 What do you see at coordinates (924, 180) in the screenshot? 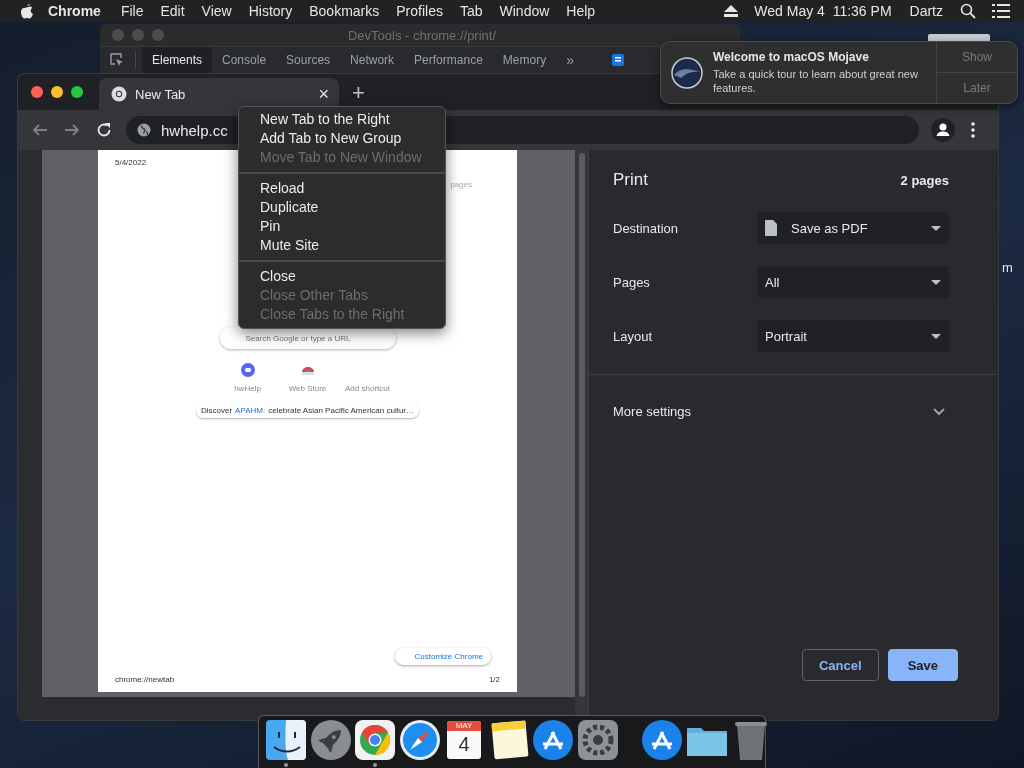
I see `page-count: 2 pages` at bounding box center [924, 180].